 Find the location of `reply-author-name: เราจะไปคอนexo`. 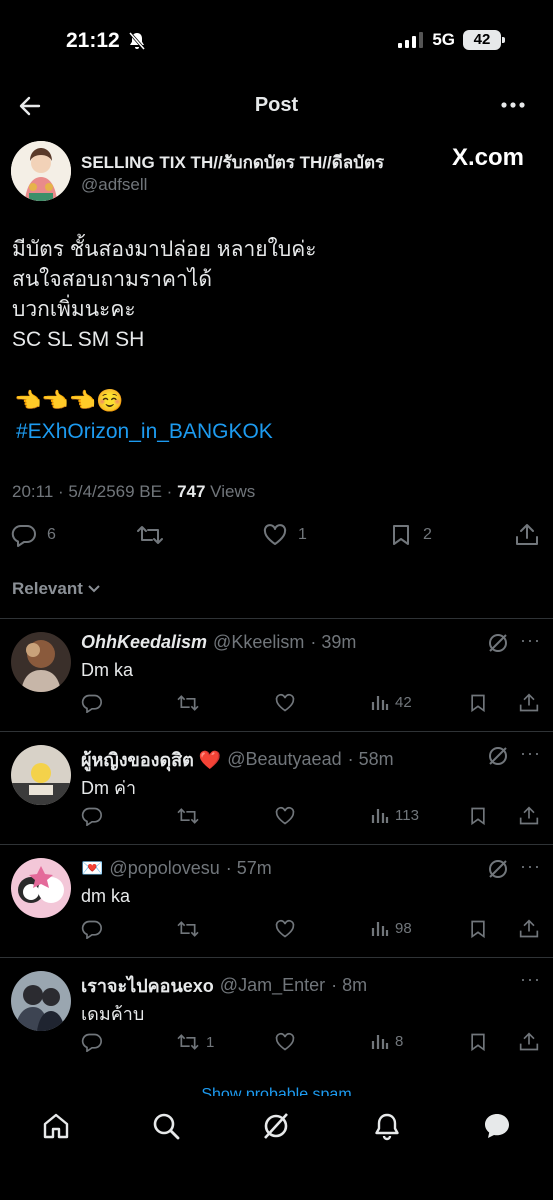

reply-author-name: เราจะไปคอนexo is located at coordinates (147, 985).